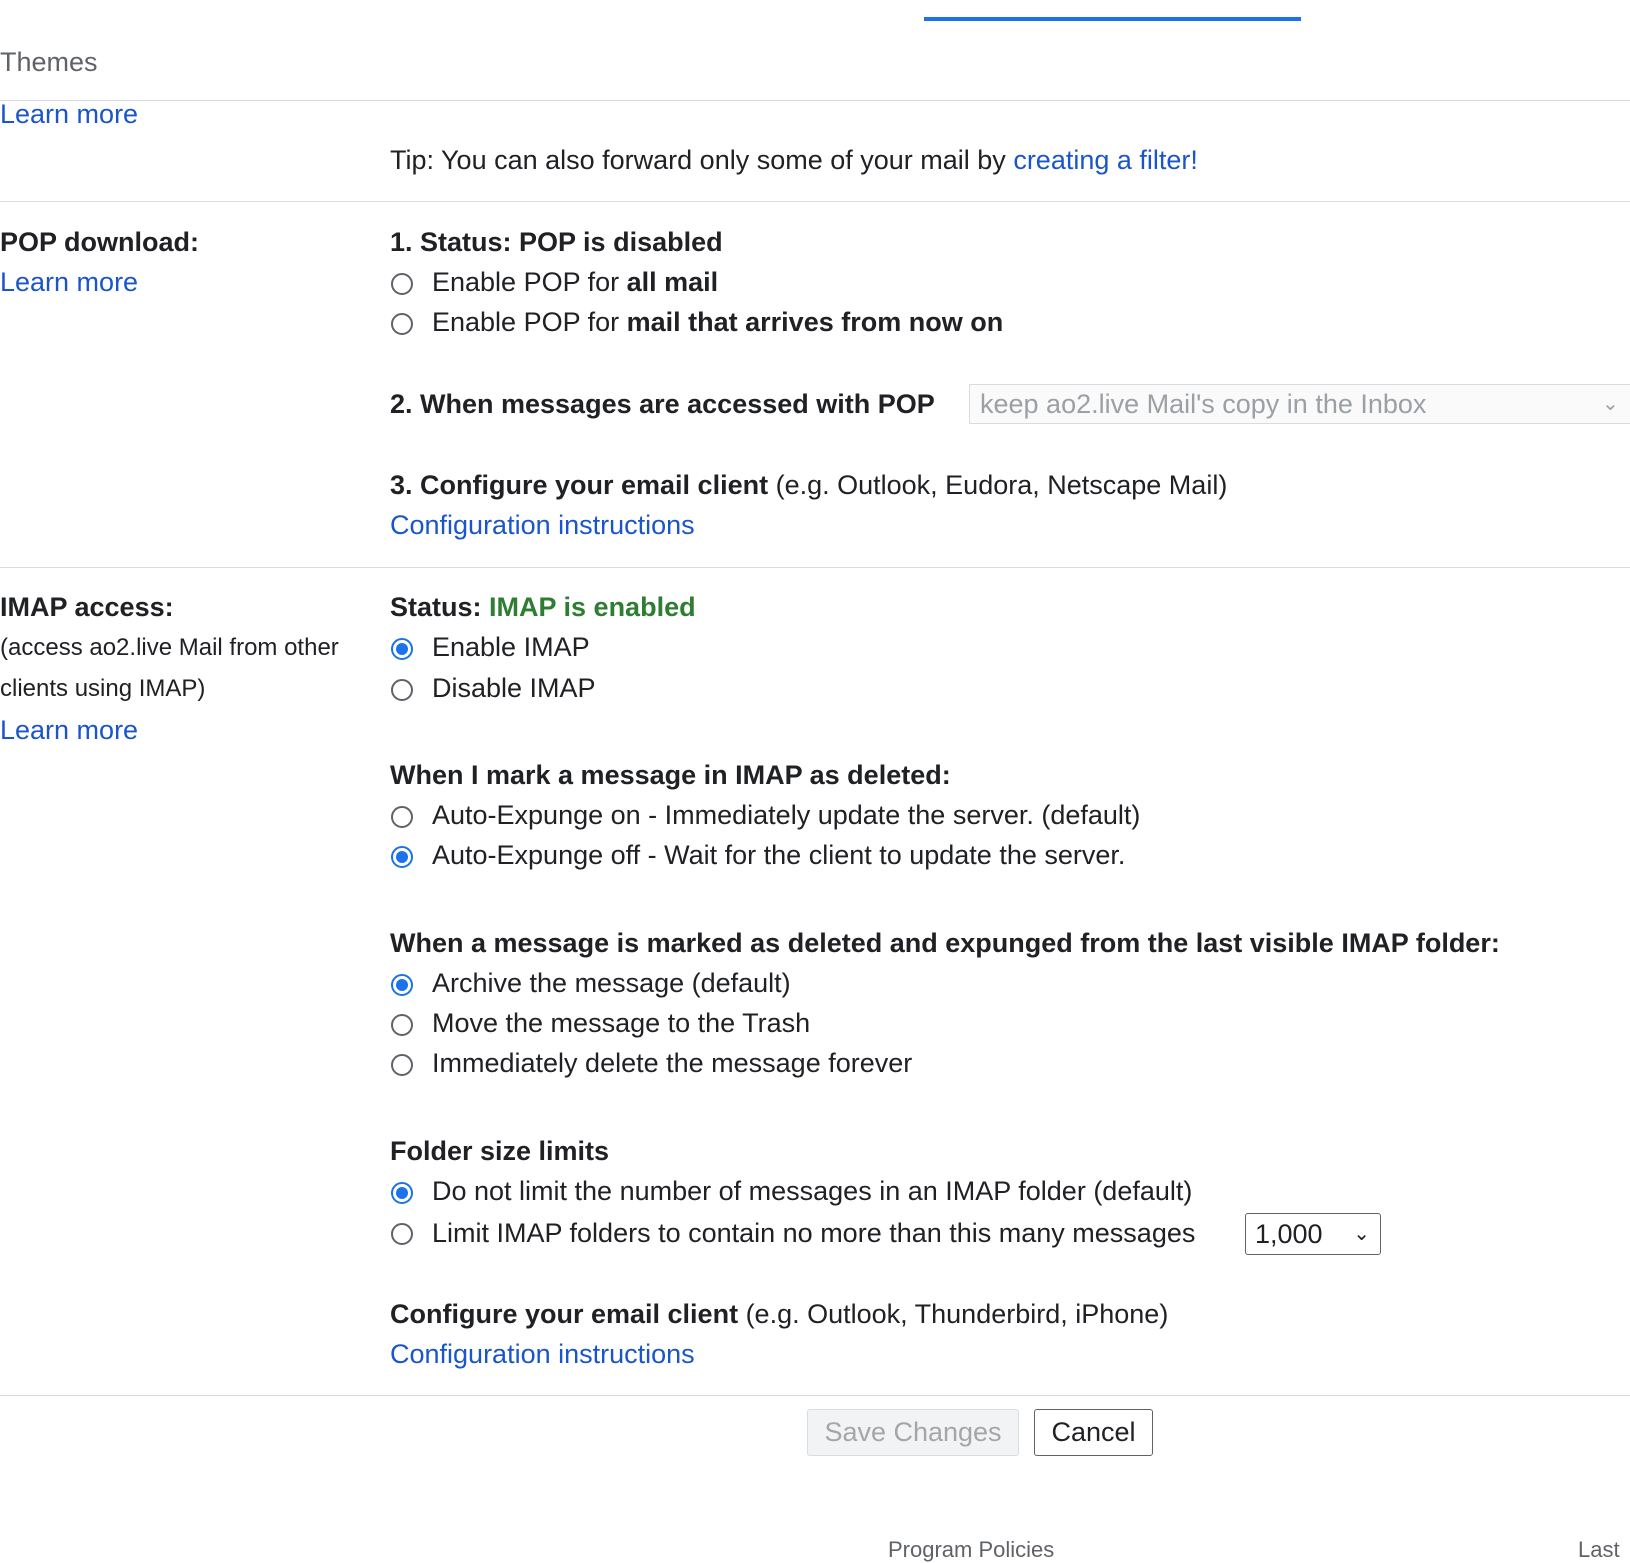 The width and height of the screenshot is (1630, 1563). Describe the element at coordinates (672, 1063) in the screenshot. I see `delete-forever-label: Immediately delete the message forever` at that location.